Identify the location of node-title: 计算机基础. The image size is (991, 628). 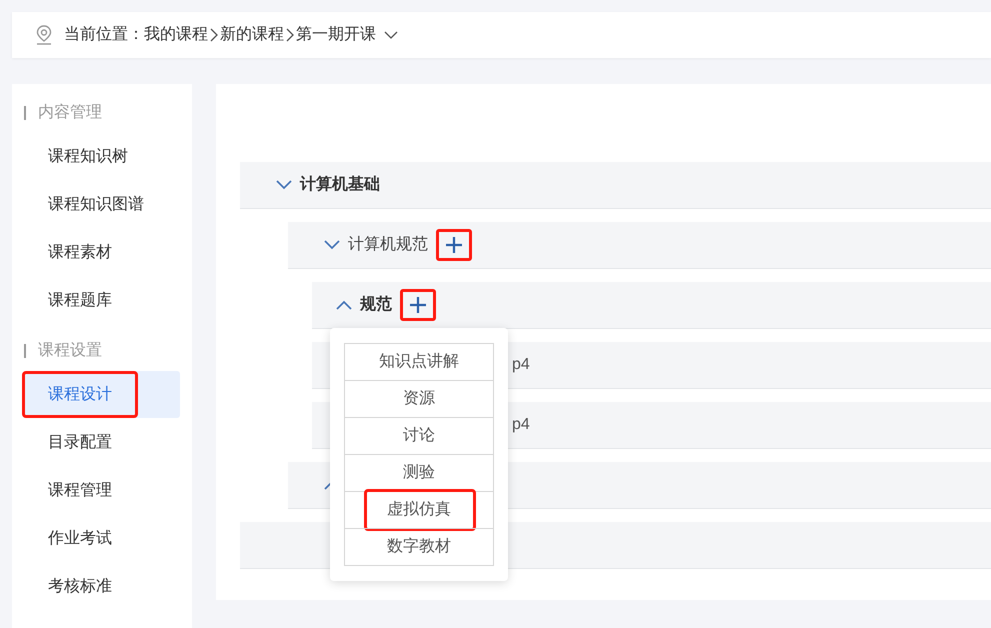
(340, 184).